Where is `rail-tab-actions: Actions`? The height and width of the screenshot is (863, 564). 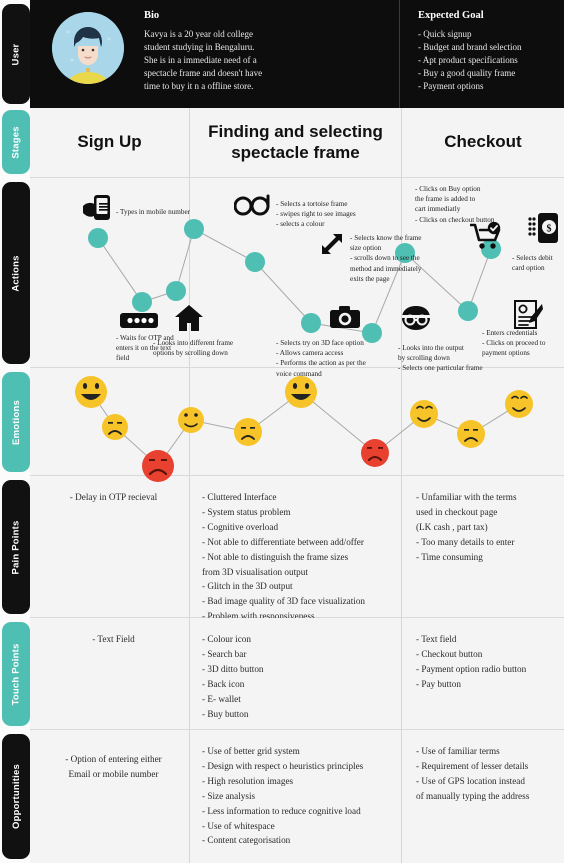 rail-tab-actions: Actions is located at coordinates (16, 273).